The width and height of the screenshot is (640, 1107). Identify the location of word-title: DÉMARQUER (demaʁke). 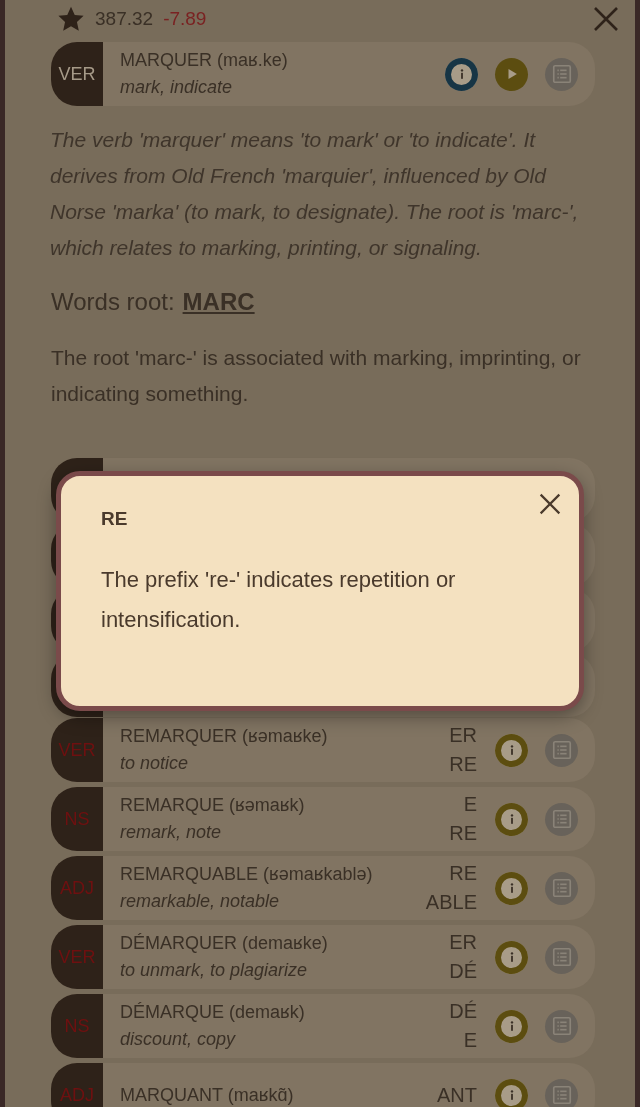
(224, 943).